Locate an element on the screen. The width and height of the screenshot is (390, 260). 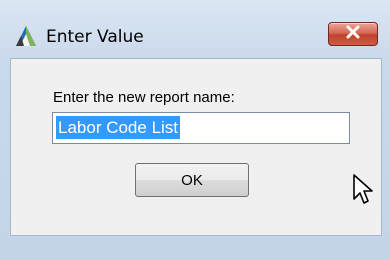
dialog-title: Enter Value is located at coordinates (95, 37).